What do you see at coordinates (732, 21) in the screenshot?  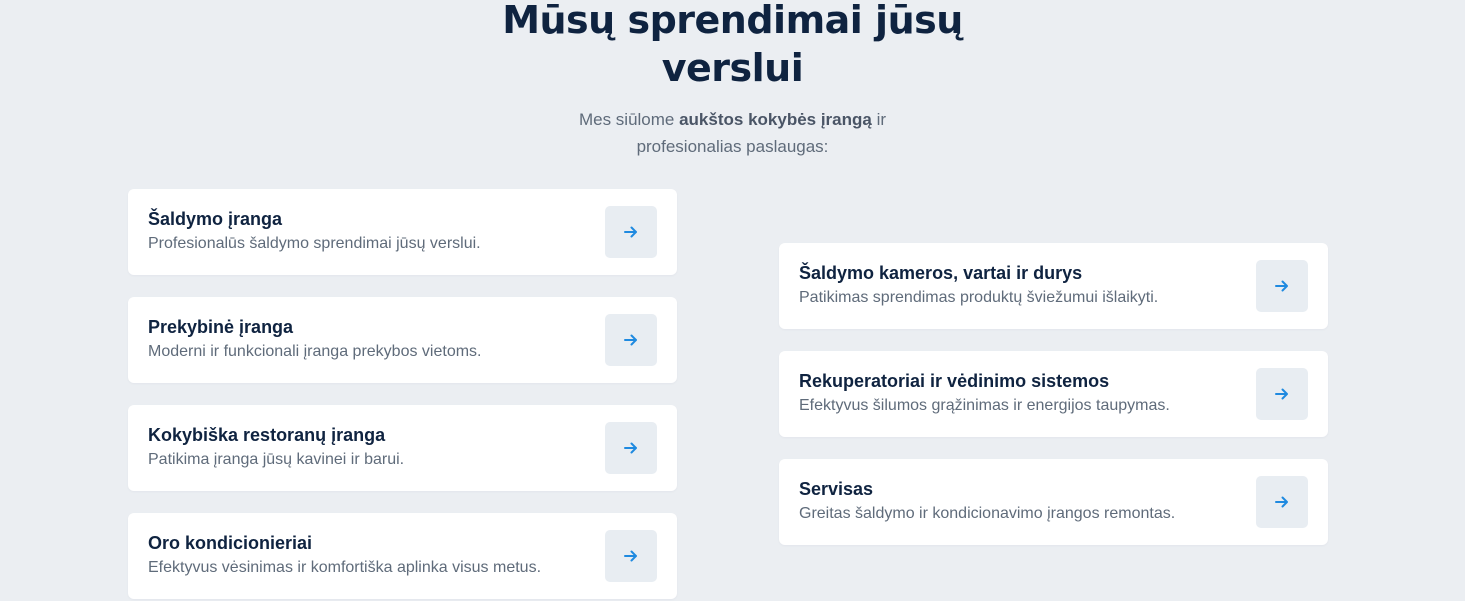 I see `section-title-line1: Mūsų sprendimai jūsų` at bounding box center [732, 21].